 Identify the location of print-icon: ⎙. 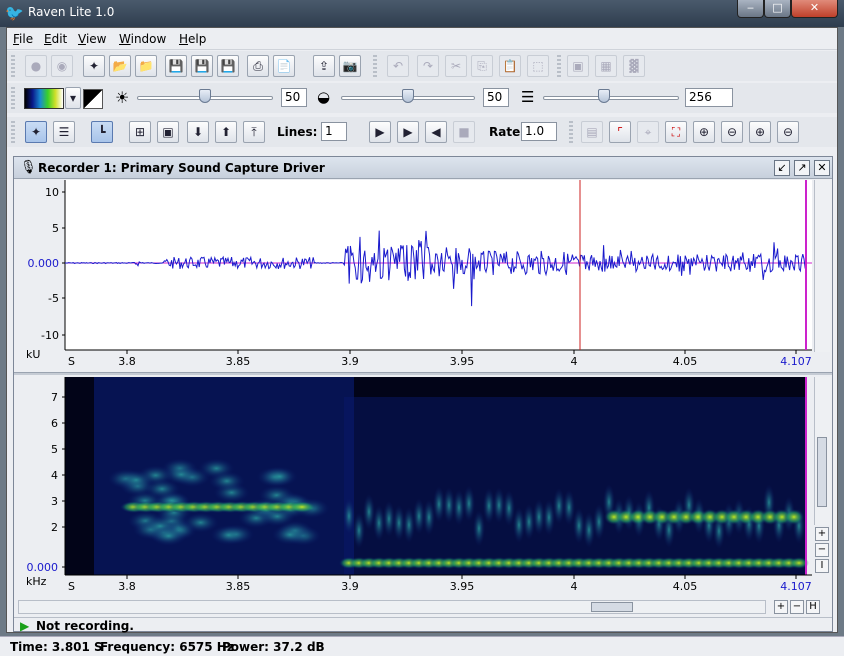
(258, 66).